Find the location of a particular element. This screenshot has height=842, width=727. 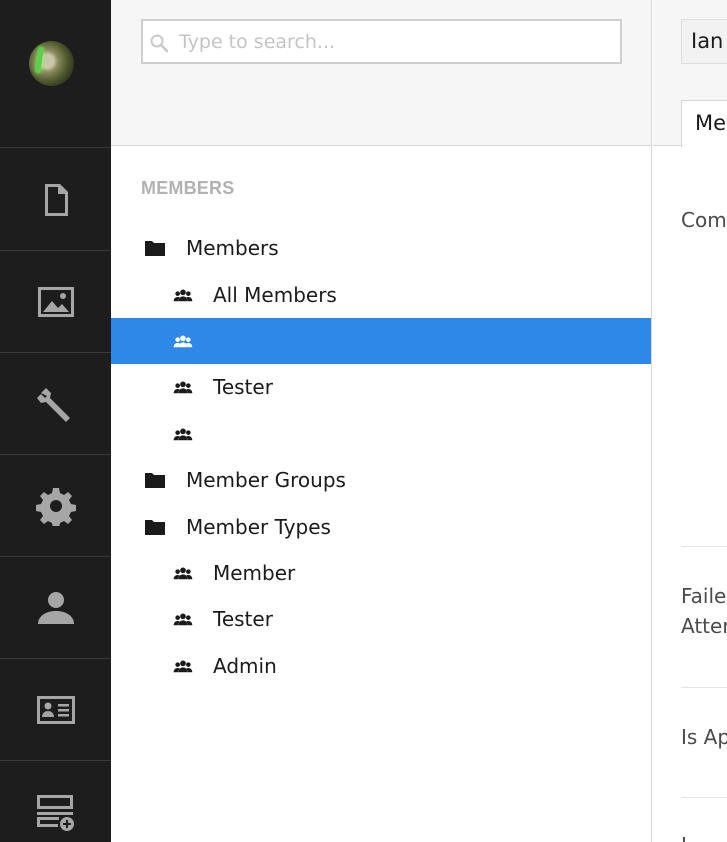

document-icon is located at coordinates (56, 199).